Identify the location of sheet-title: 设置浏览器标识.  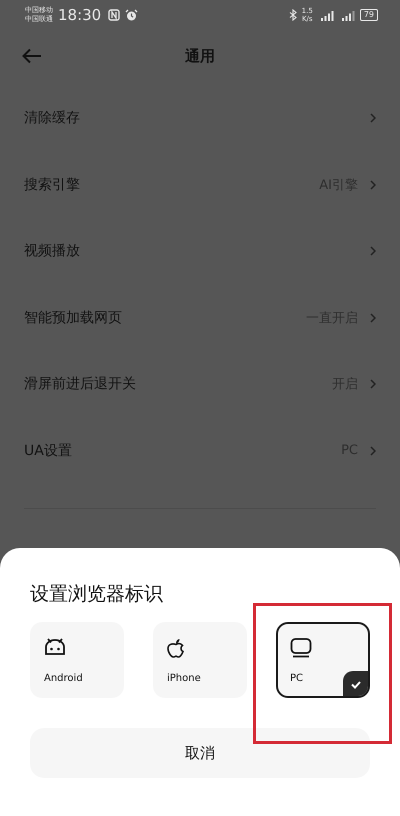
(96, 594).